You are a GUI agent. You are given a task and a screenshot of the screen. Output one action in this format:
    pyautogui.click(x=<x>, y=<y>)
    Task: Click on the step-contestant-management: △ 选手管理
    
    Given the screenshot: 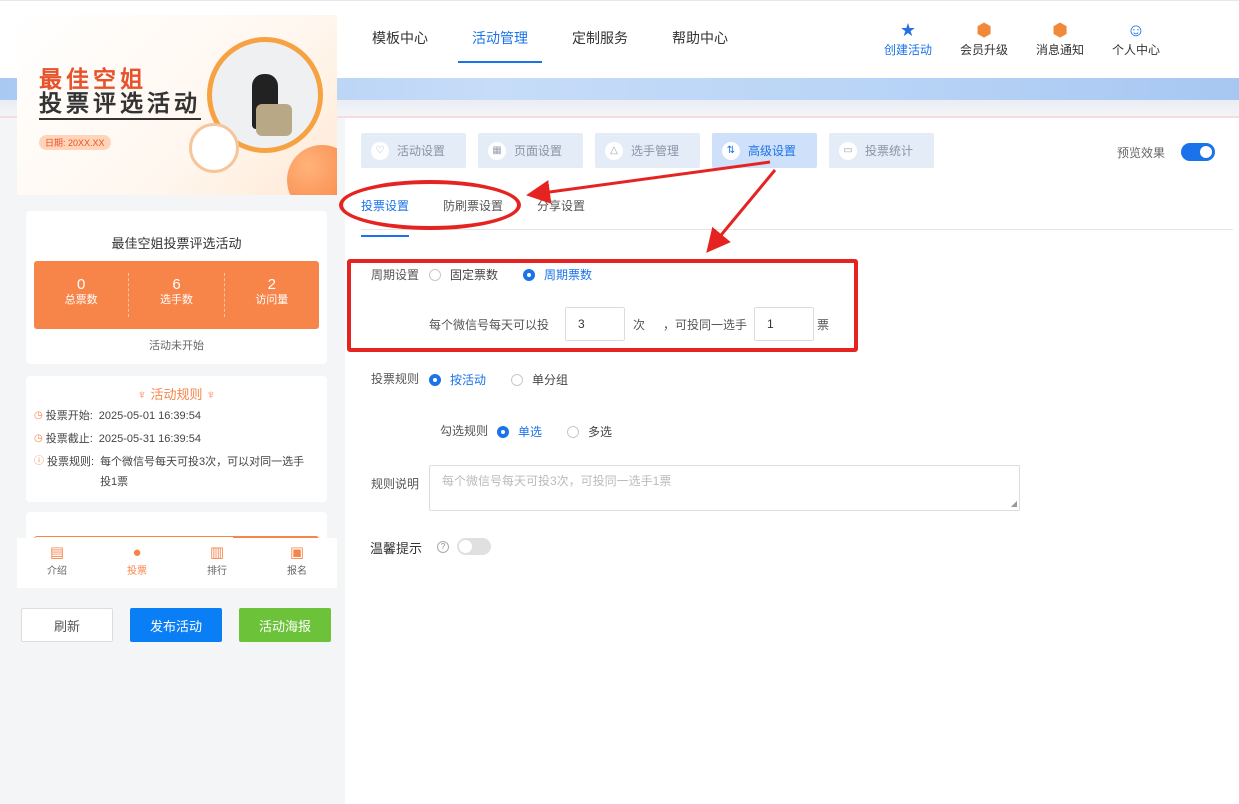 What is the action you would take?
    pyautogui.click(x=647, y=150)
    